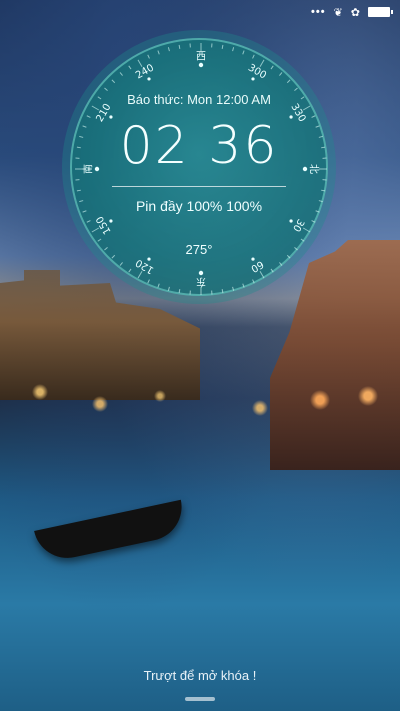 The height and width of the screenshot is (711, 400). Describe the element at coordinates (355, 12) in the screenshot. I see `flower-icon: ✿` at that location.